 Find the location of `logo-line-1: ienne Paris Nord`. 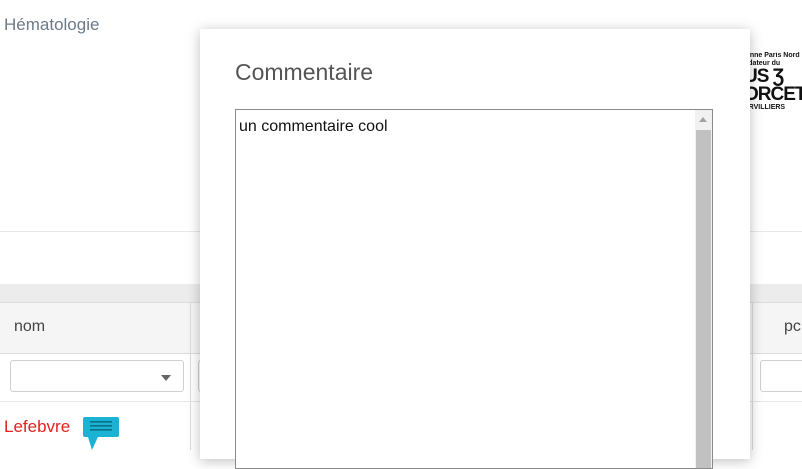

logo-line-1: ienne Paris Nord is located at coordinates (772, 55).